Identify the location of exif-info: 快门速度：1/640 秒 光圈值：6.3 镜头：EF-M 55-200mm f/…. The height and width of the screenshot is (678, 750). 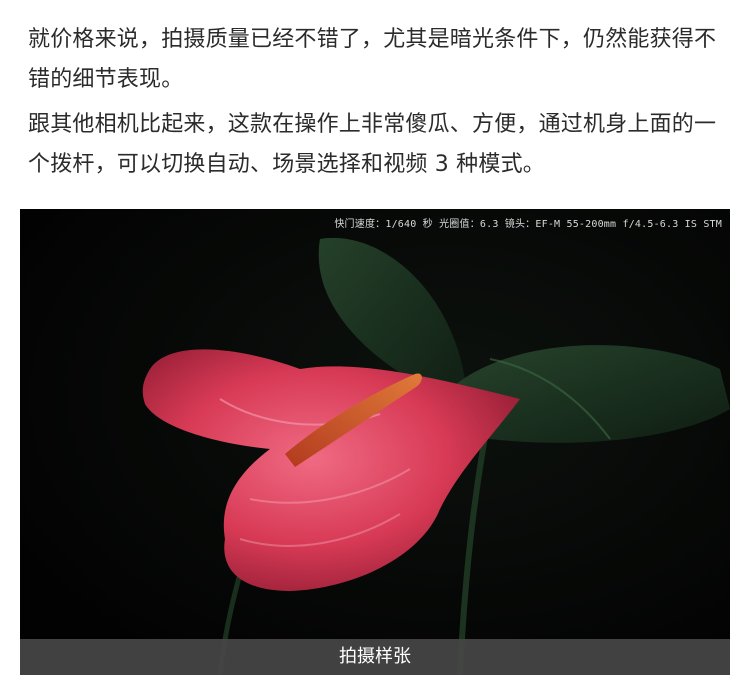
(528, 224).